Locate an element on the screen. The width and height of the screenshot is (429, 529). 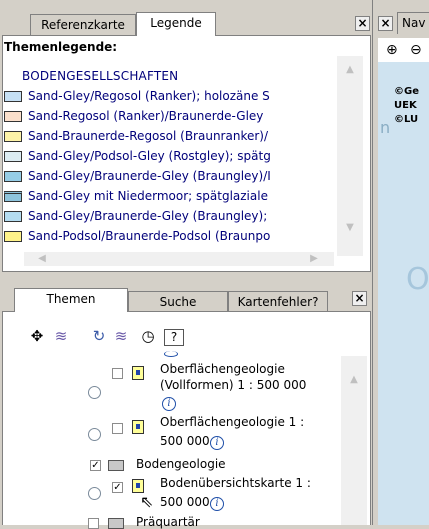
tree-scroll-up-icon: ▲ is located at coordinates (354, 380).